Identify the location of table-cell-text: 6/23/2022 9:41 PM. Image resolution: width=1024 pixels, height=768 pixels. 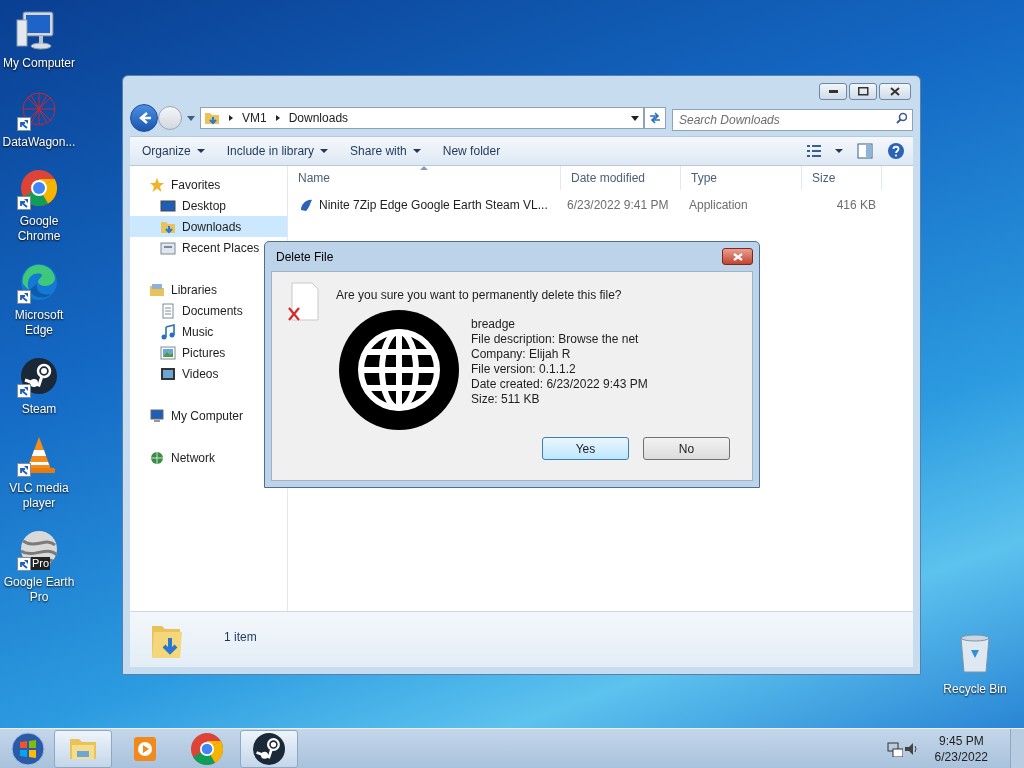
(618, 205).